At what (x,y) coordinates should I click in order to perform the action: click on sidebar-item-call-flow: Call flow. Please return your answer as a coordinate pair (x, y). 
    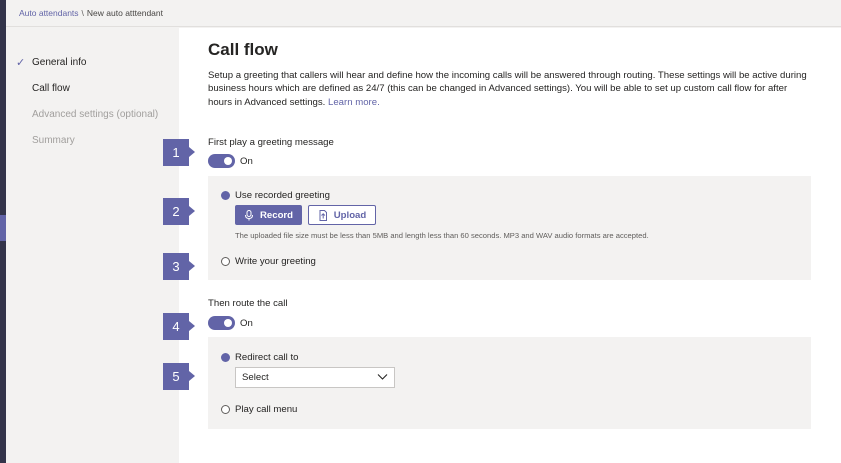
    Looking at the image, I should click on (51, 88).